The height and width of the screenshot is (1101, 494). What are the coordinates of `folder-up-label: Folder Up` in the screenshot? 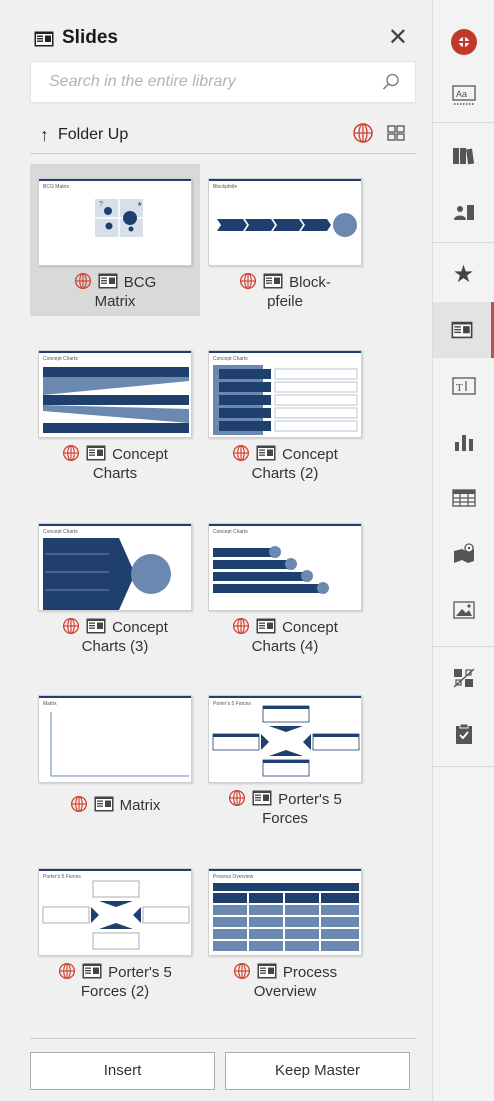 It's located at (93, 134).